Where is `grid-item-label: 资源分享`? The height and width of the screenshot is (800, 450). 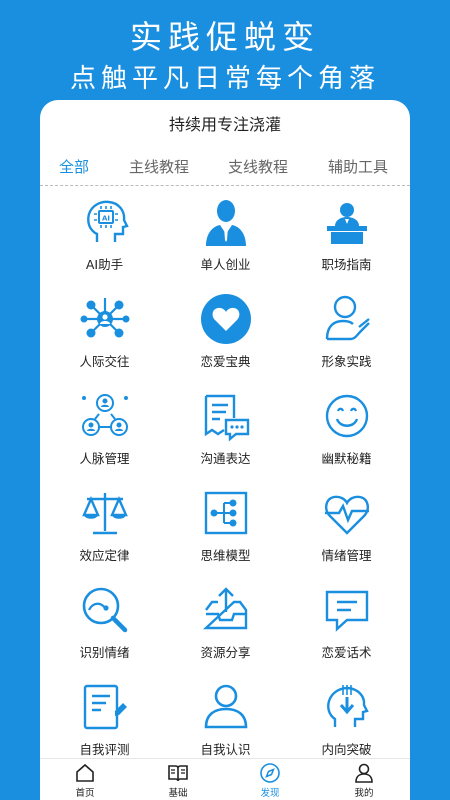
grid-item-label: 资源分享 is located at coordinates (225, 652).